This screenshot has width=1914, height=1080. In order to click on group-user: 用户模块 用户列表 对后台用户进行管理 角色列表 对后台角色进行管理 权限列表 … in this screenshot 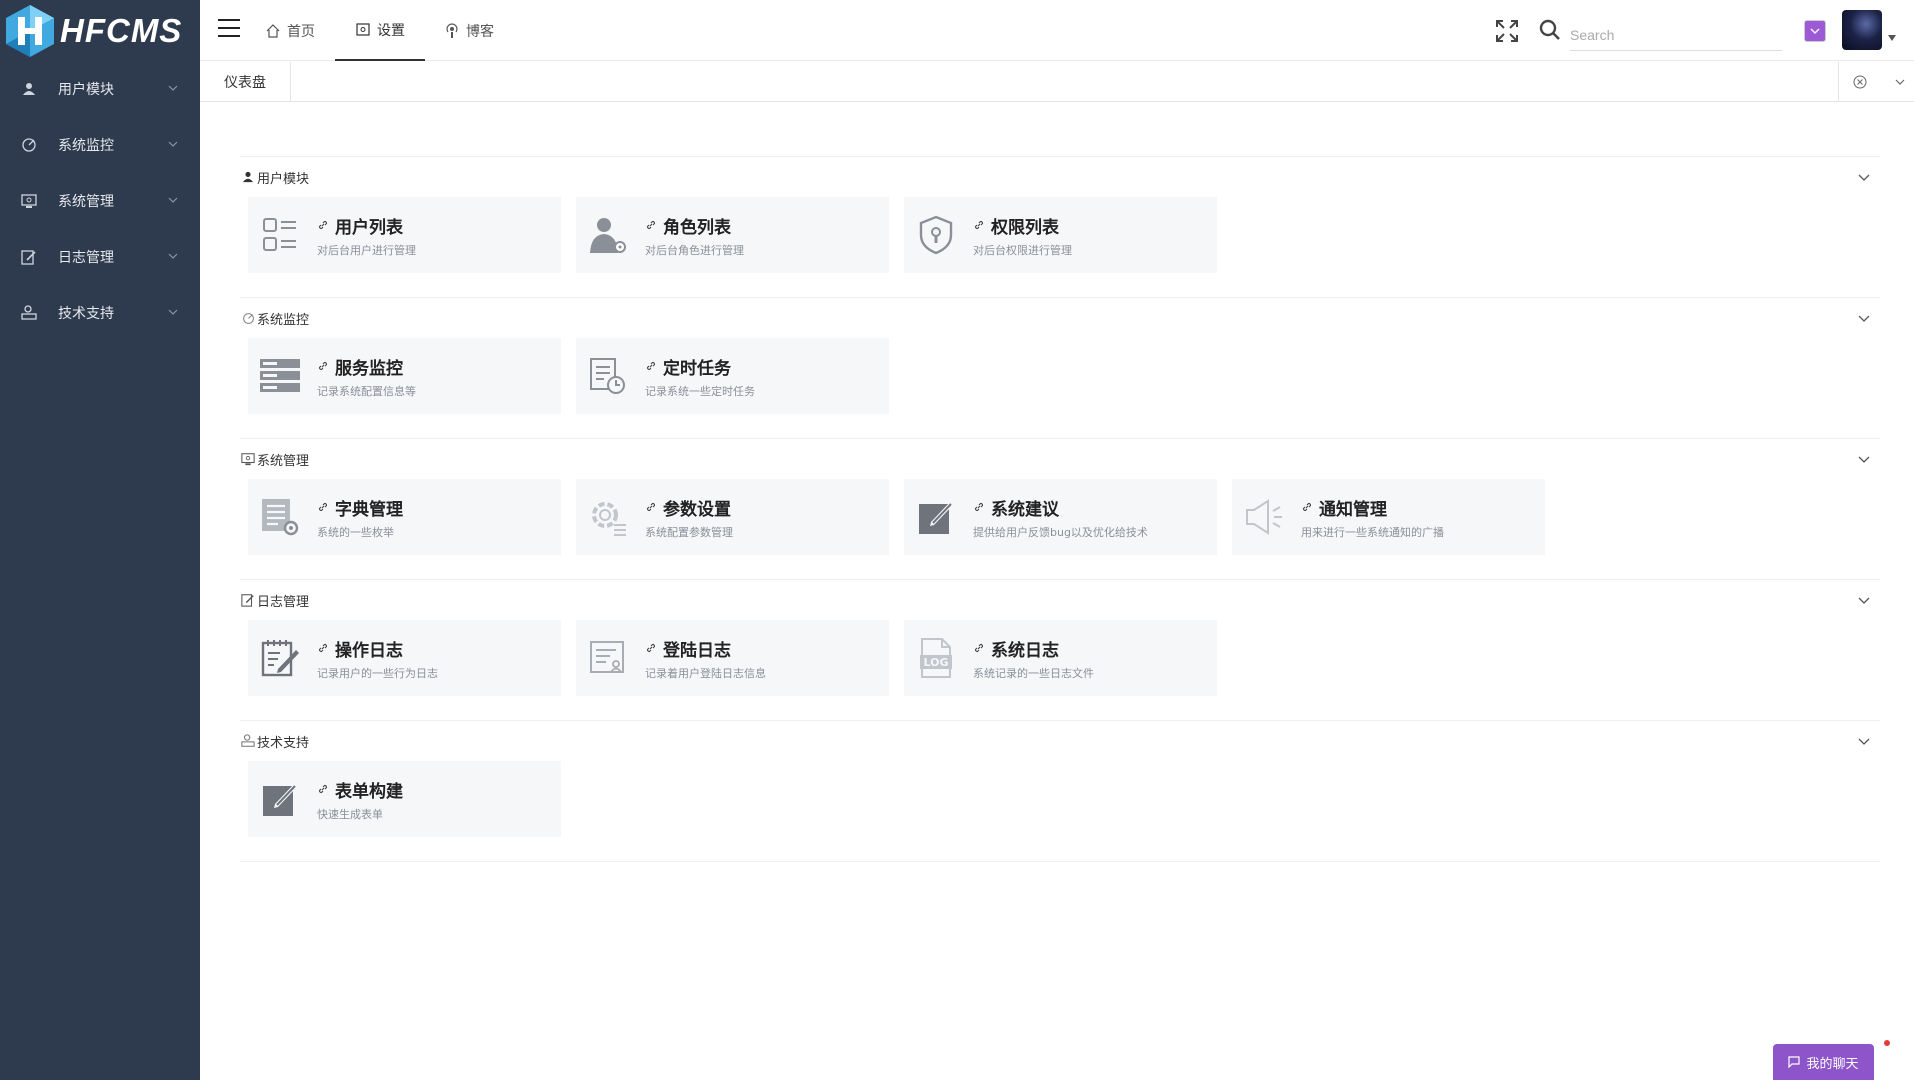, I will do `click(1060, 226)`.